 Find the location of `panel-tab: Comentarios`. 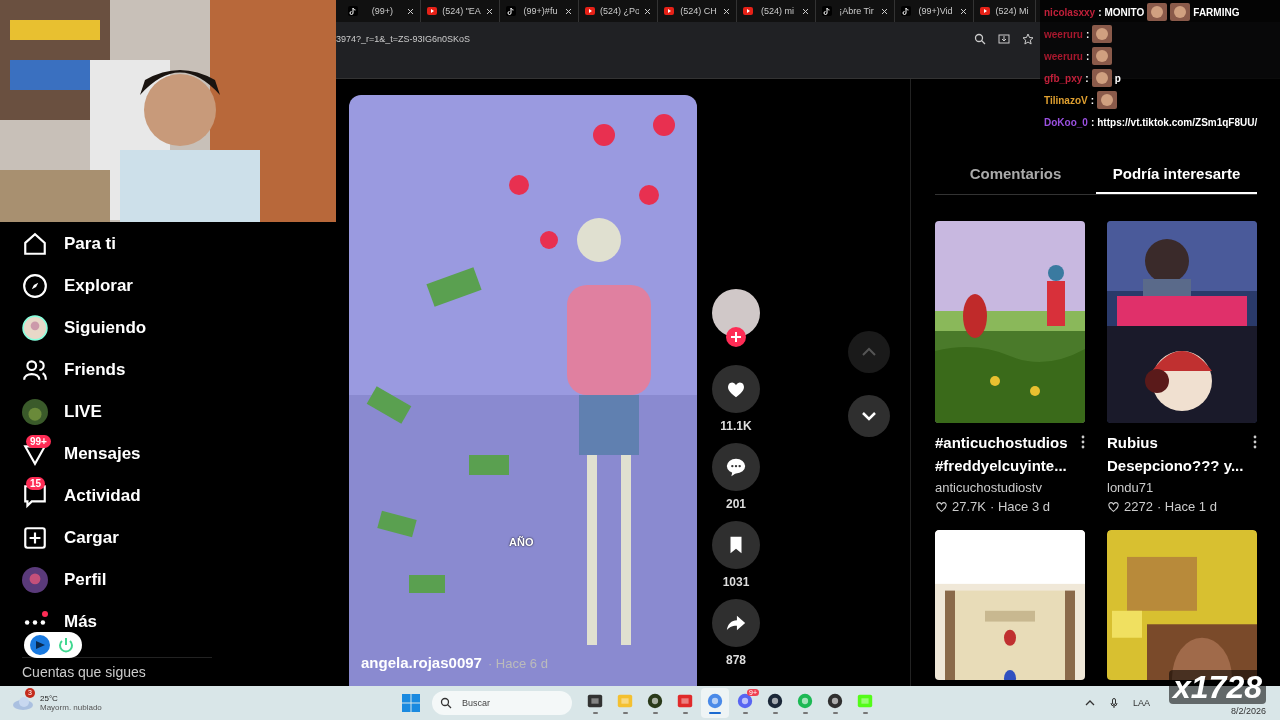

panel-tab: Comentarios is located at coordinates (1015, 176).